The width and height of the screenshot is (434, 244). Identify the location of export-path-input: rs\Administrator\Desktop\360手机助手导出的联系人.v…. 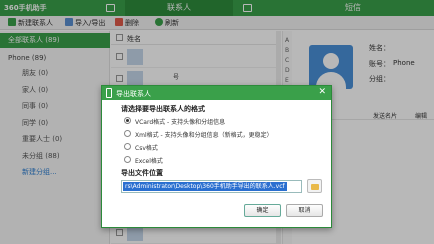
(211, 186).